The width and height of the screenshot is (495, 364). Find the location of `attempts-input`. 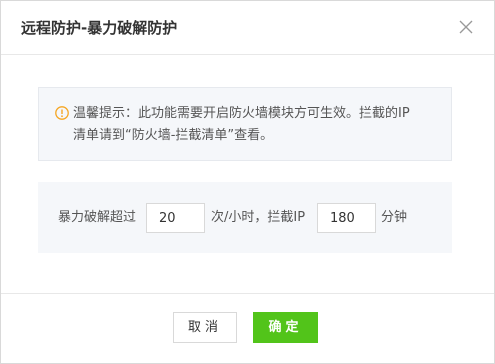

attempts-input is located at coordinates (175, 218).